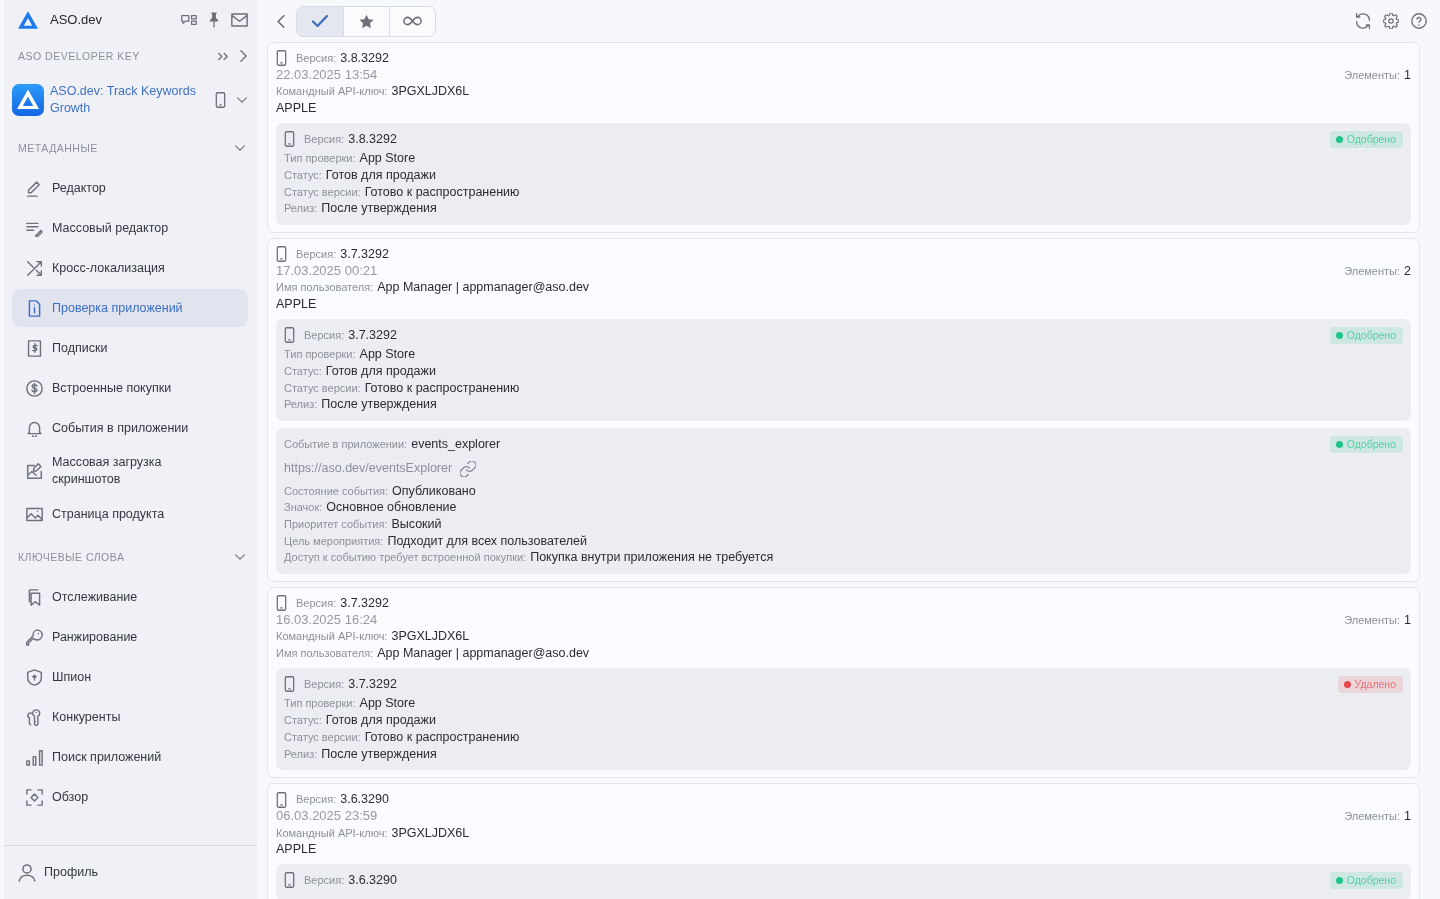  What do you see at coordinates (130, 757) in the screenshot?
I see `nav-item: Поиск приложений` at bounding box center [130, 757].